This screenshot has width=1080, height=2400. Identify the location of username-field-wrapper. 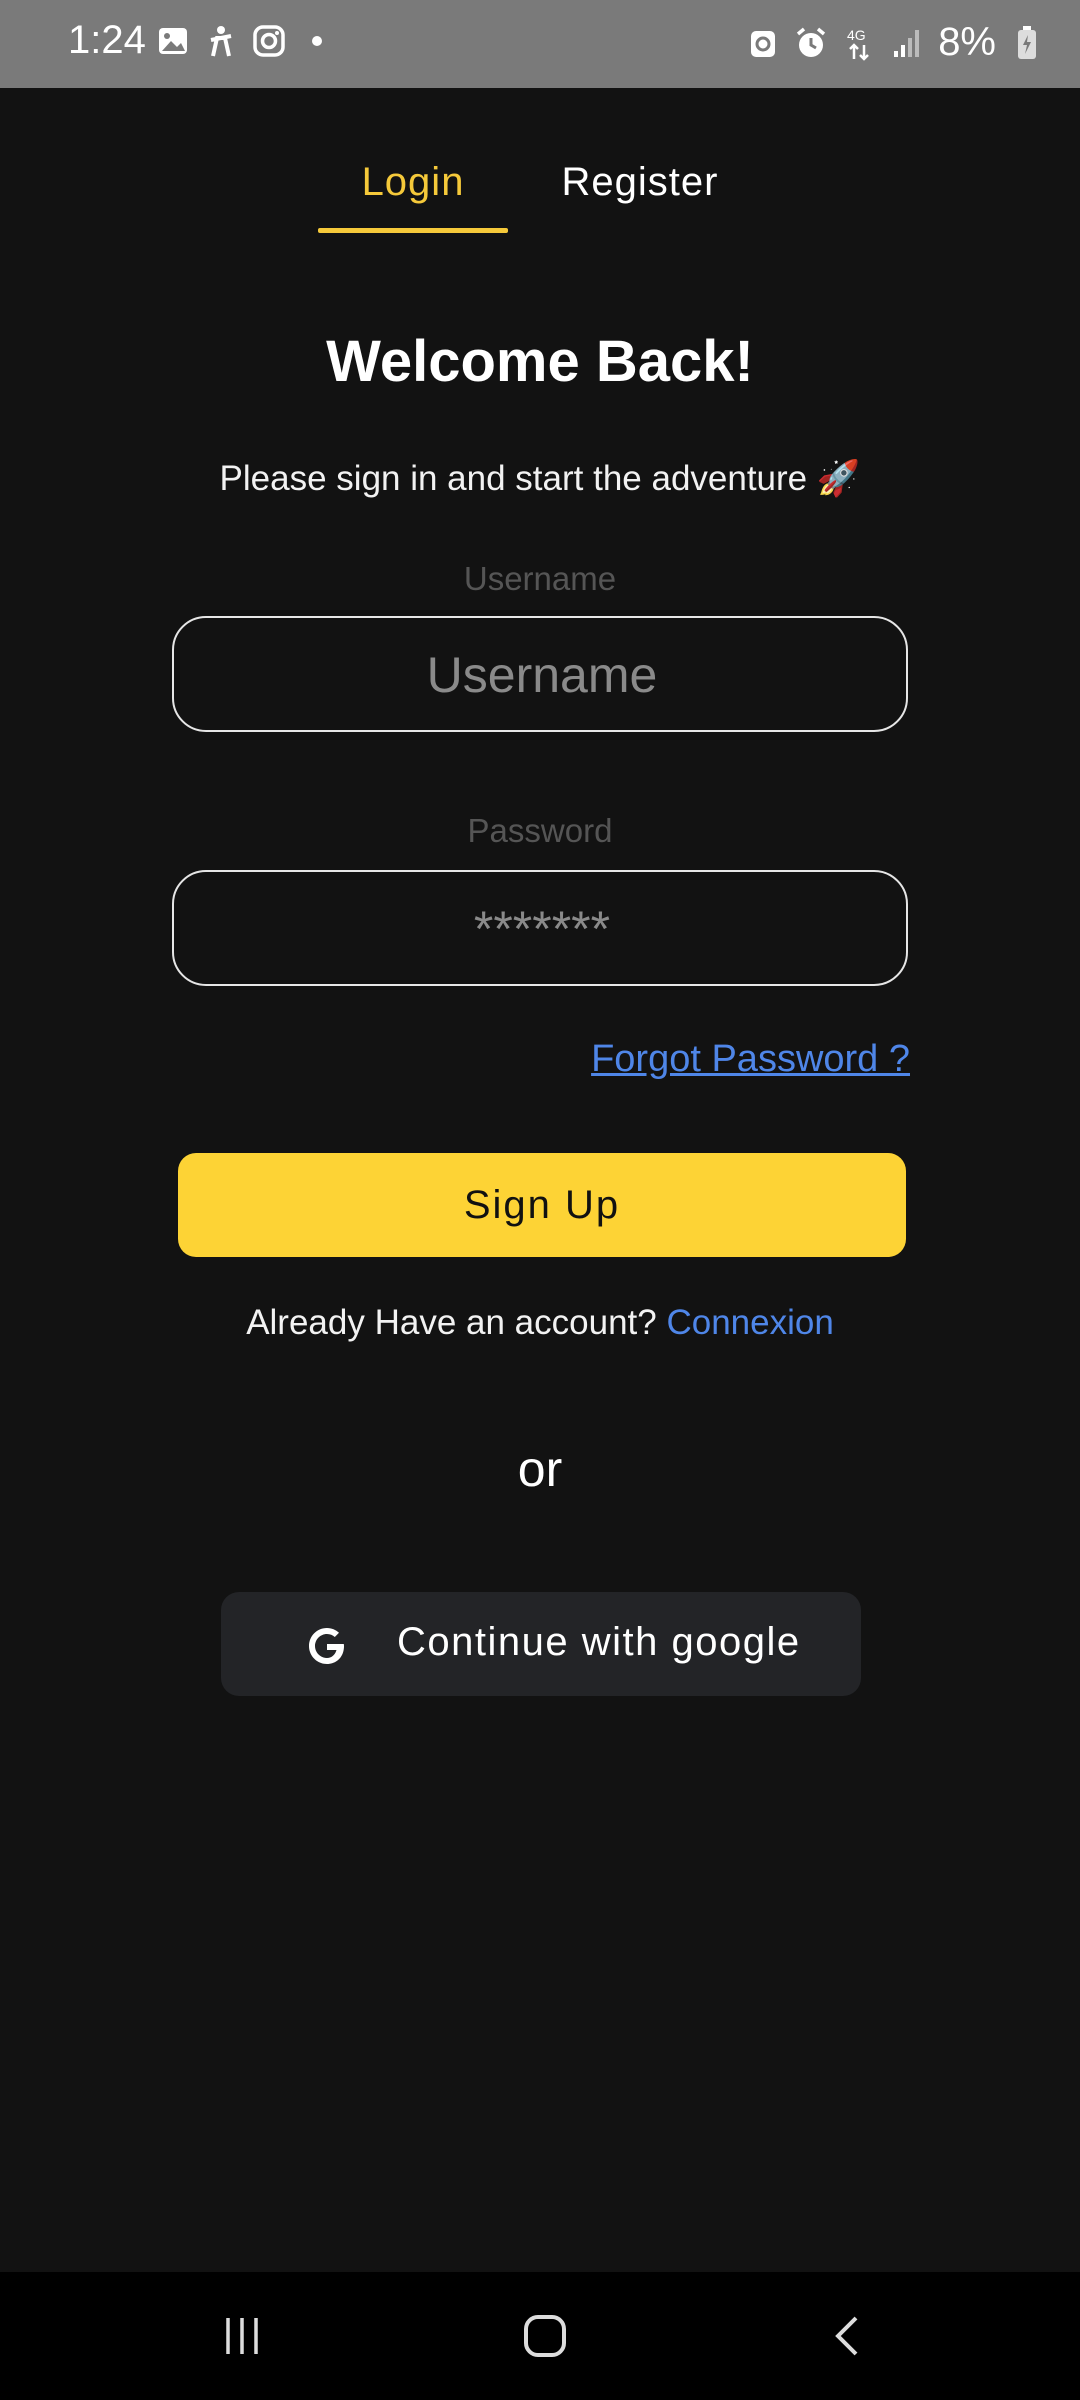
(541, 674).